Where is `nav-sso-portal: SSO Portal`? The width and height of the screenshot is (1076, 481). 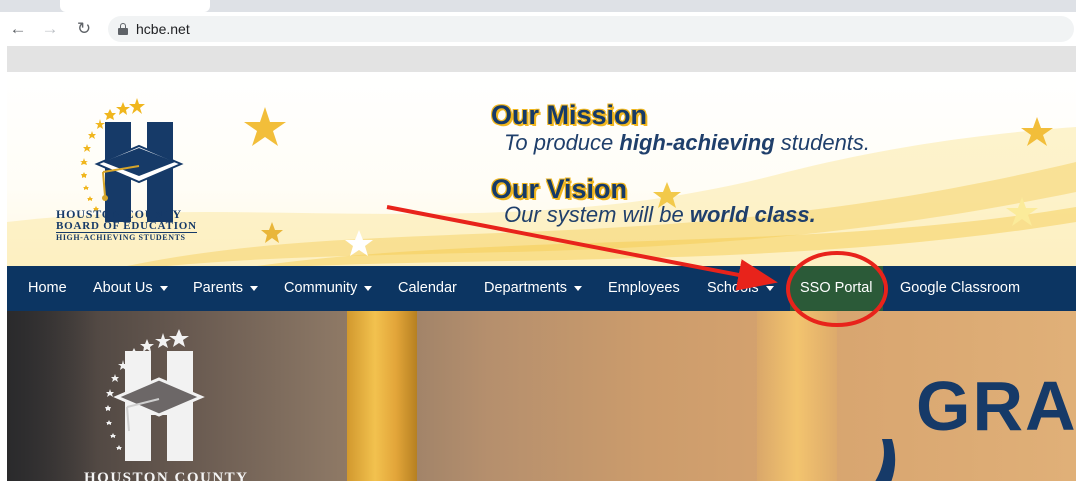 nav-sso-portal: SSO Portal is located at coordinates (836, 288).